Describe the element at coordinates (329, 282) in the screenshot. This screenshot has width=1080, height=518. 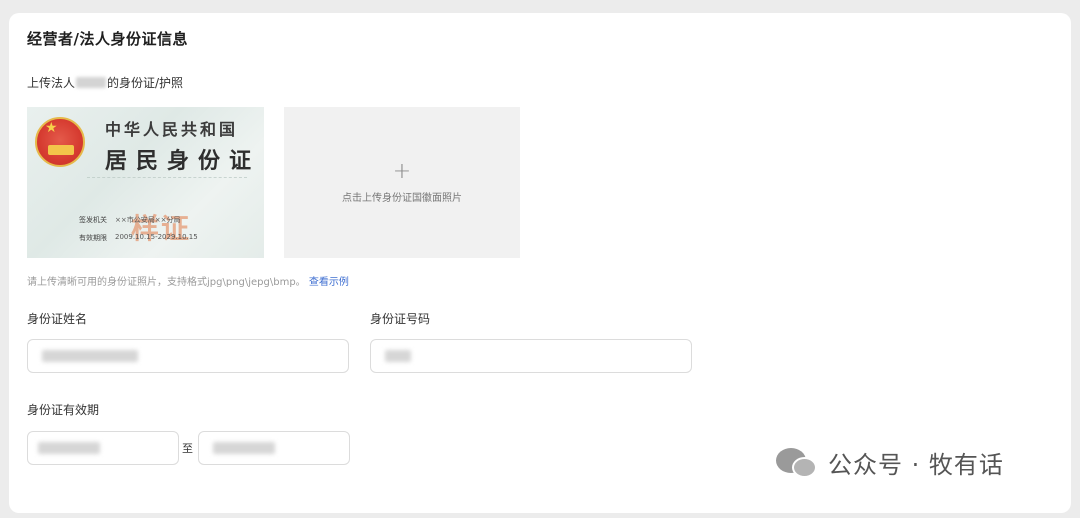
I see `view-example-link: 查看示例` at that location.